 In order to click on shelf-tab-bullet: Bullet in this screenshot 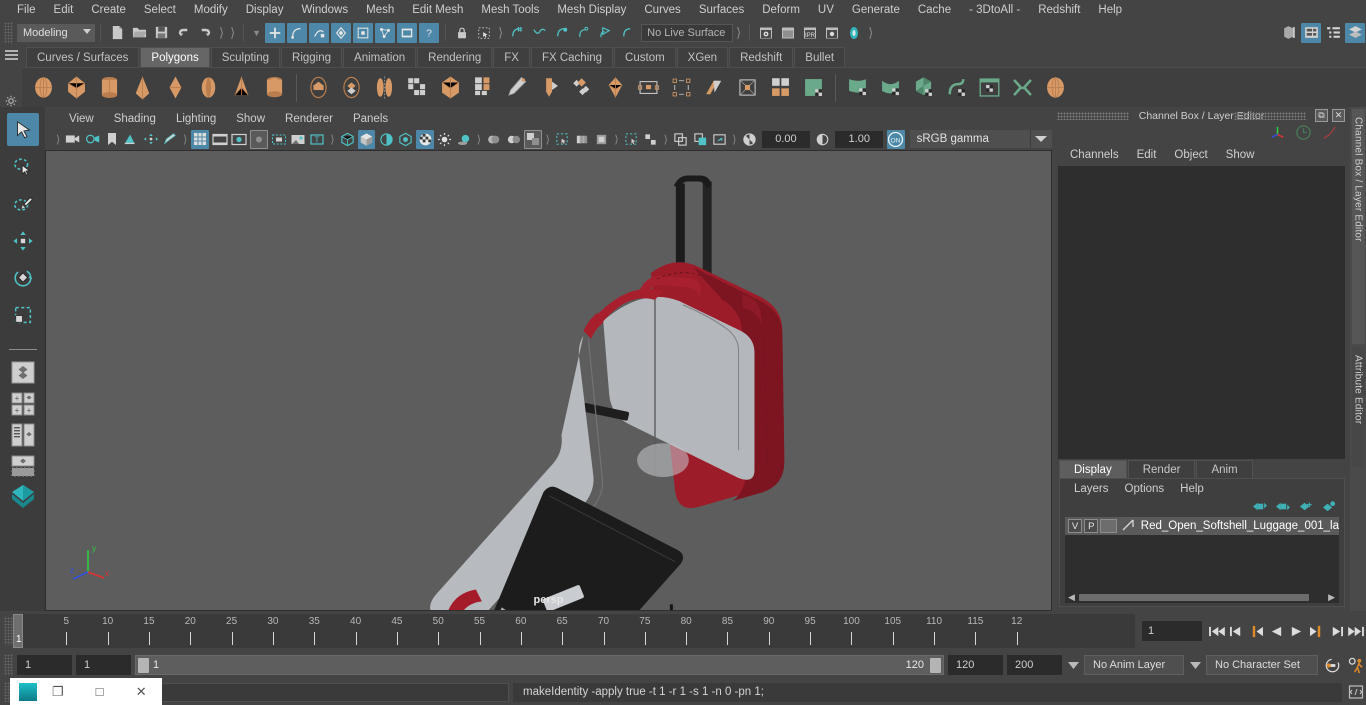, I will do `click(820, 57)`.